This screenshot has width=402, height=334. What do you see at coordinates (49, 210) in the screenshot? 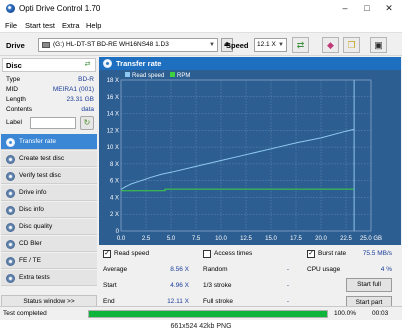
I see `nav-disc-info: Disc info` at bounding box center [49, 210].